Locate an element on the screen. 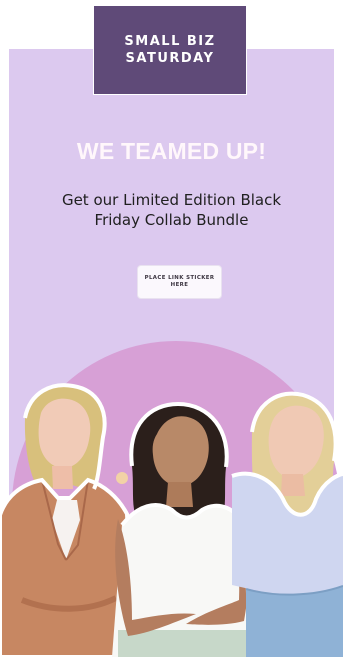 The height and width of the screenshot is (657, 343). badge-line-2: SATURDAY is located at coordinates (170, 58).